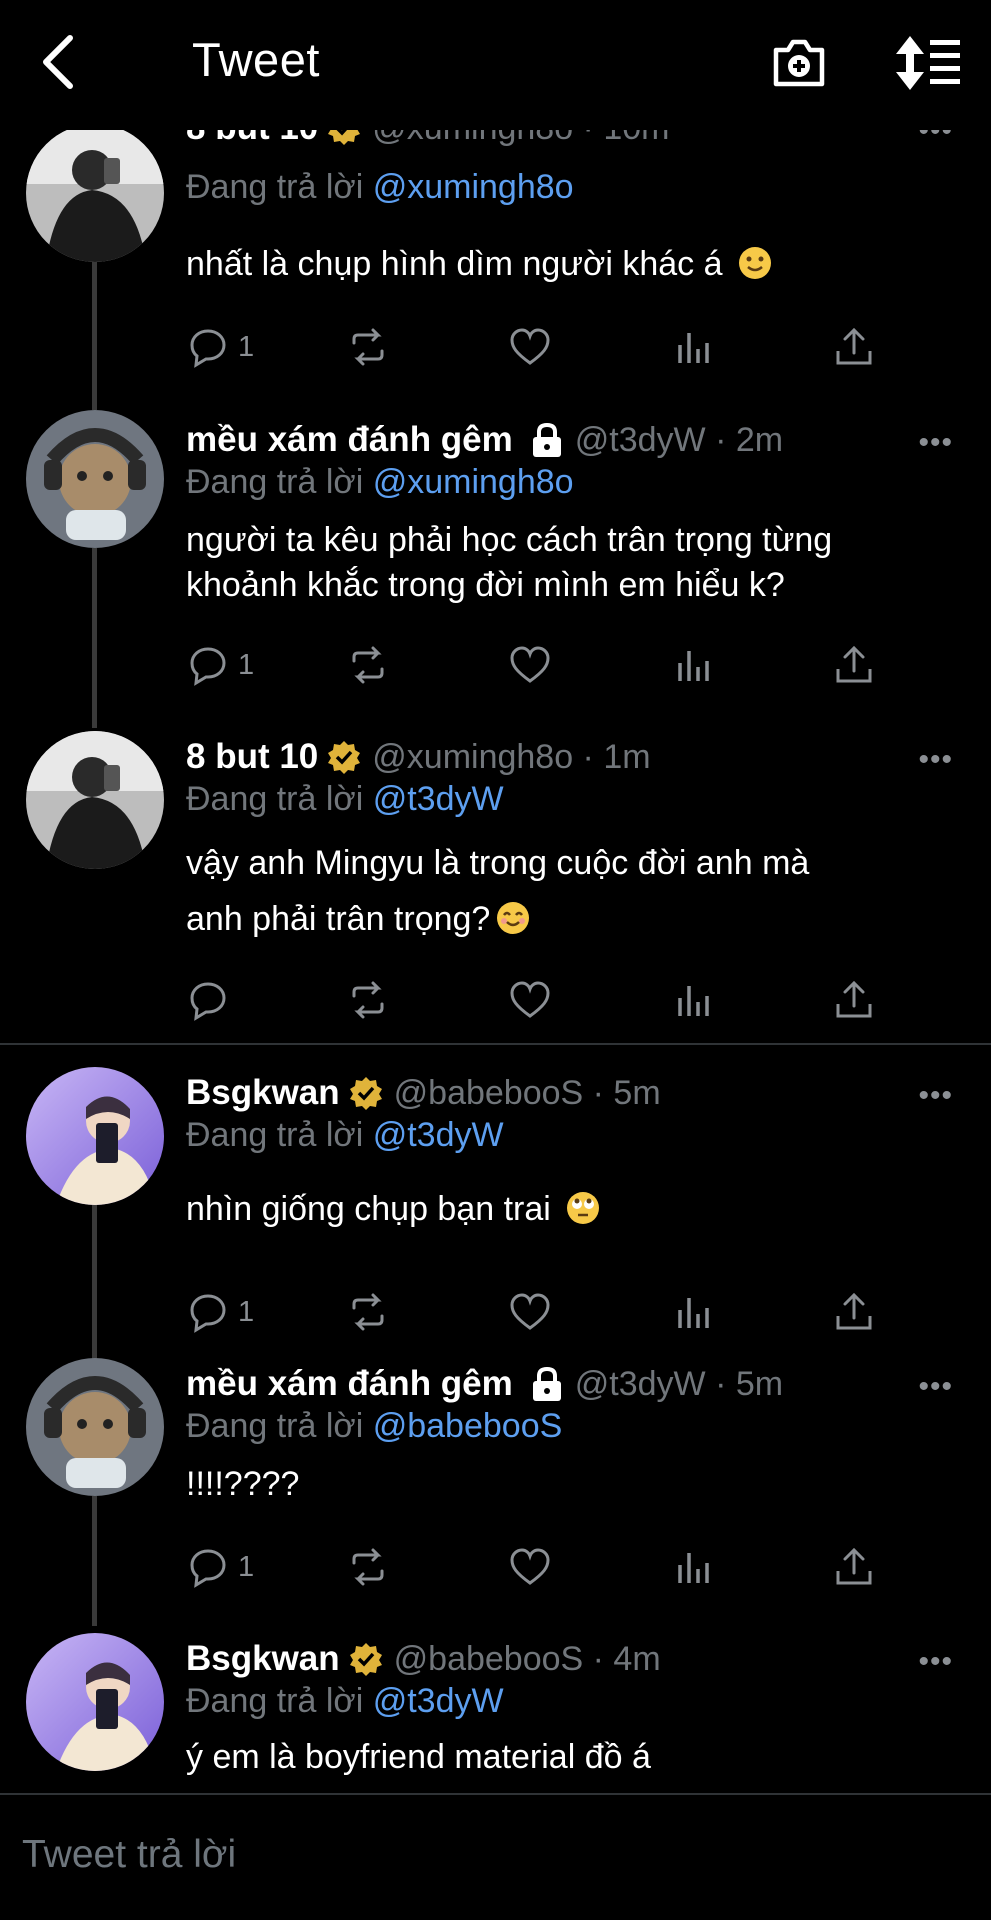 The image size is (991, 1920). What do you see at coordinates (495, 1044) in the screenshot?
I see `thread-divider` at bounding box center [495, 1044].